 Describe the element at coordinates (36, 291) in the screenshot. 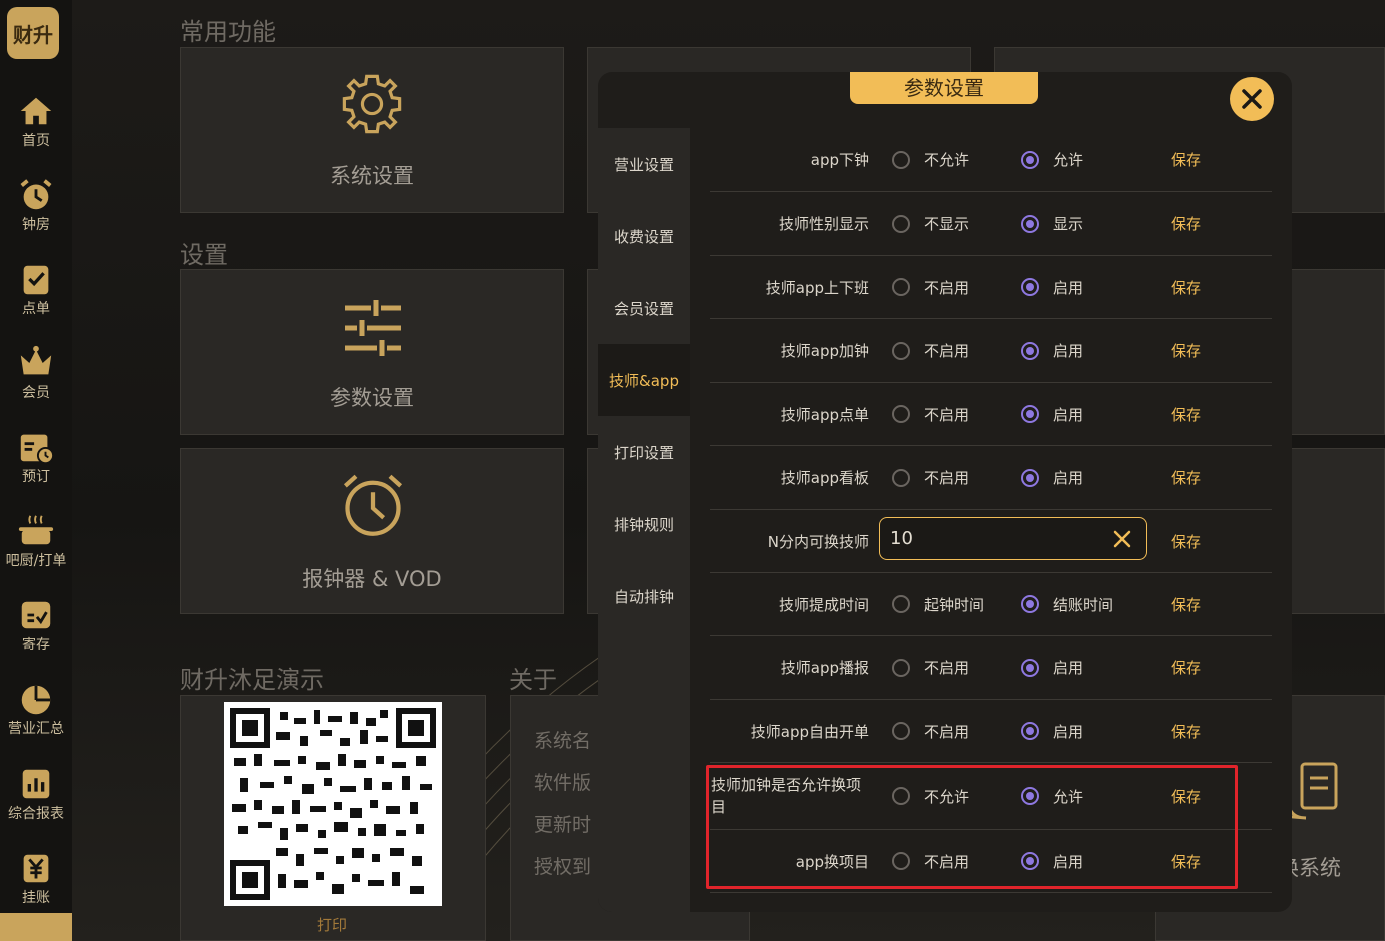

I see `nav-item-order: 点单` at that location.